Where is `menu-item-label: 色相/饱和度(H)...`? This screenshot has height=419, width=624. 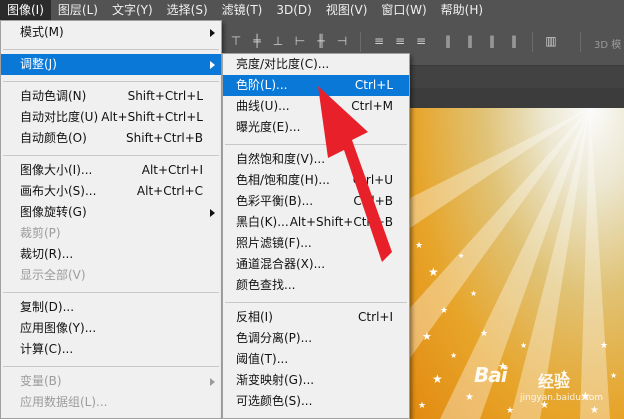 menu-item-label: 色相/饱和度(H)... is located at coordinates (283, 180).